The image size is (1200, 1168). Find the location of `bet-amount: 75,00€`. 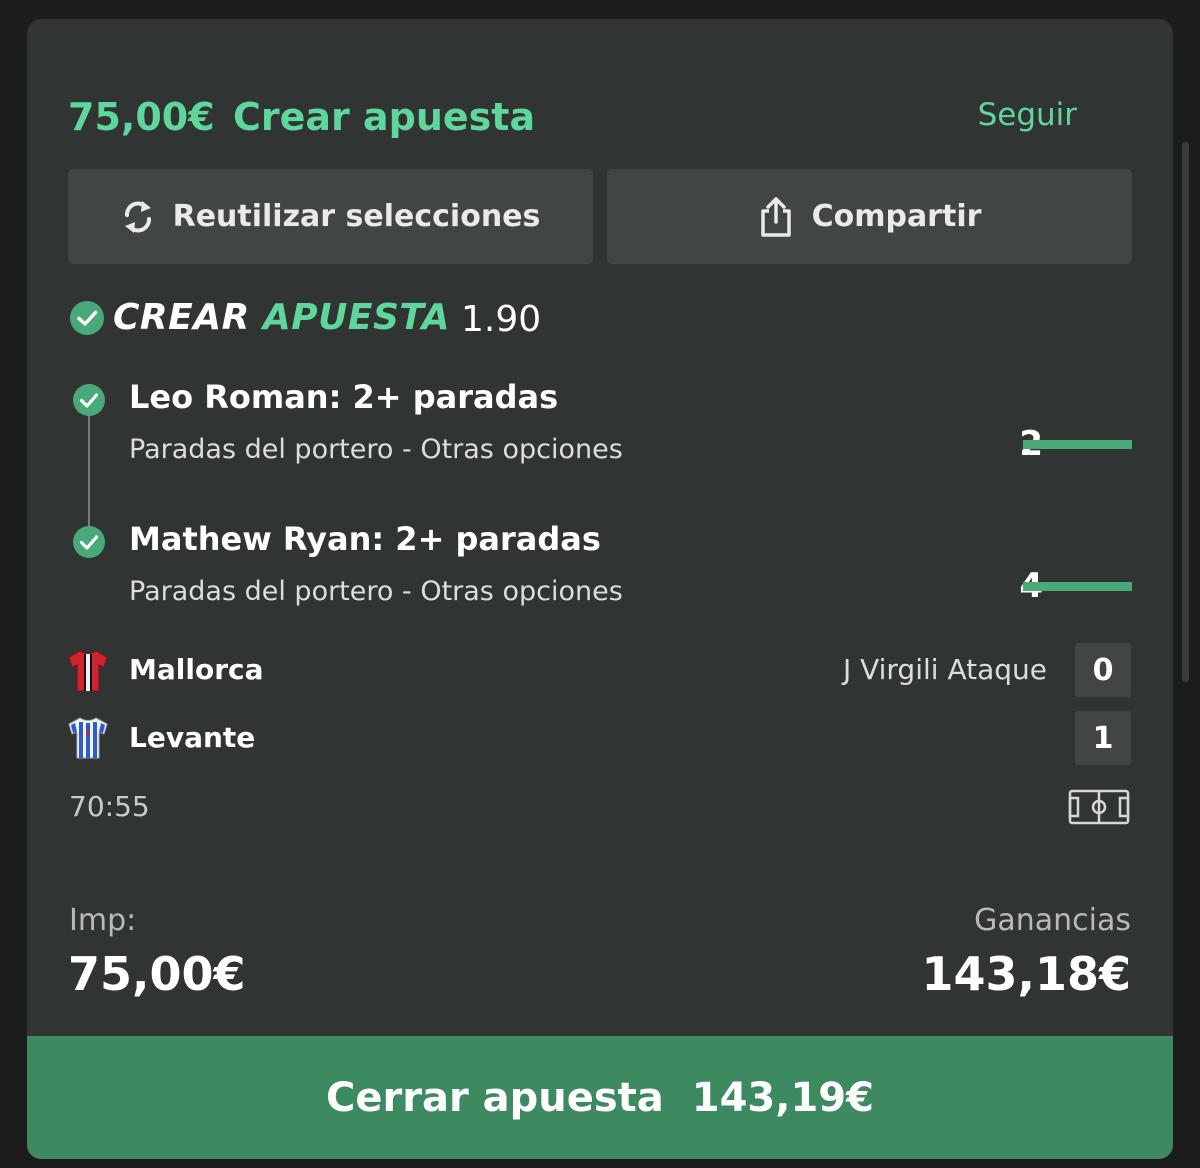

bet-amount: 75,00€ is located at coordinates (141, 117).